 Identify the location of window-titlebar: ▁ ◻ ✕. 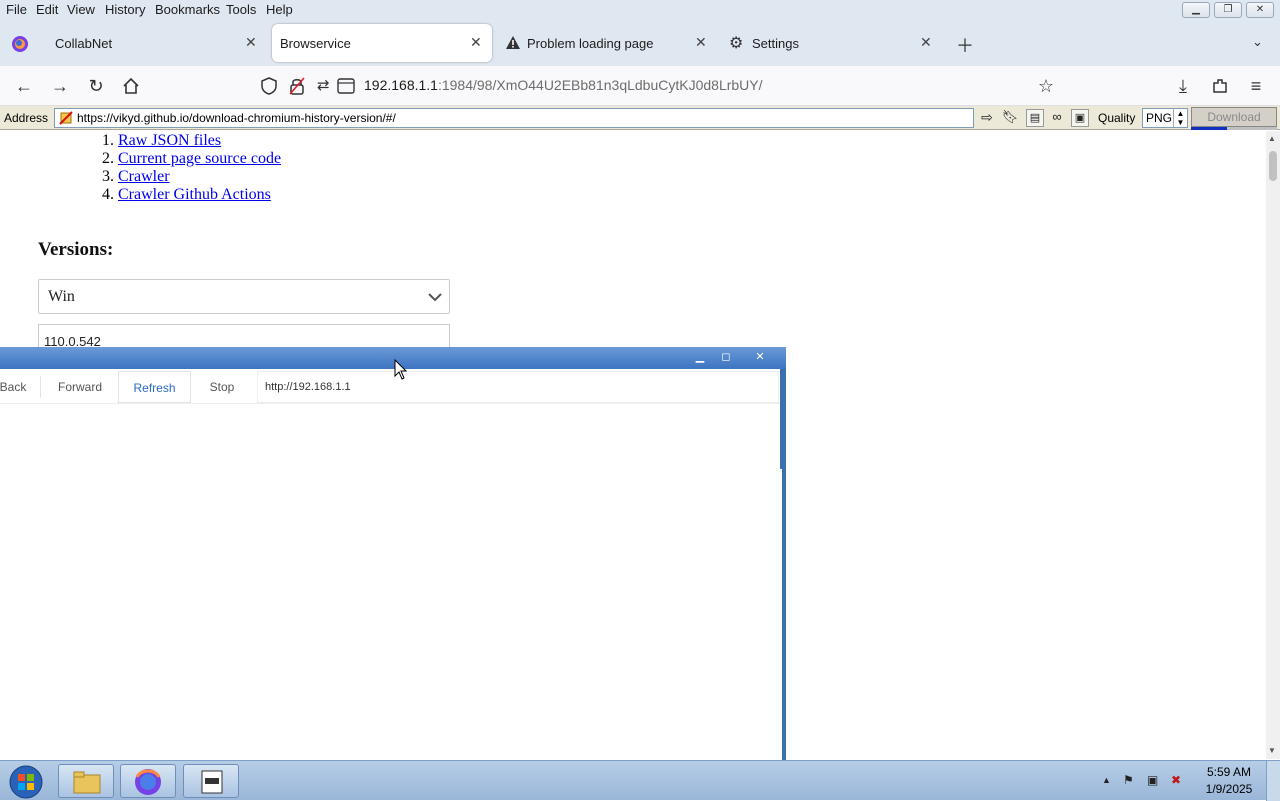
(393, 358).